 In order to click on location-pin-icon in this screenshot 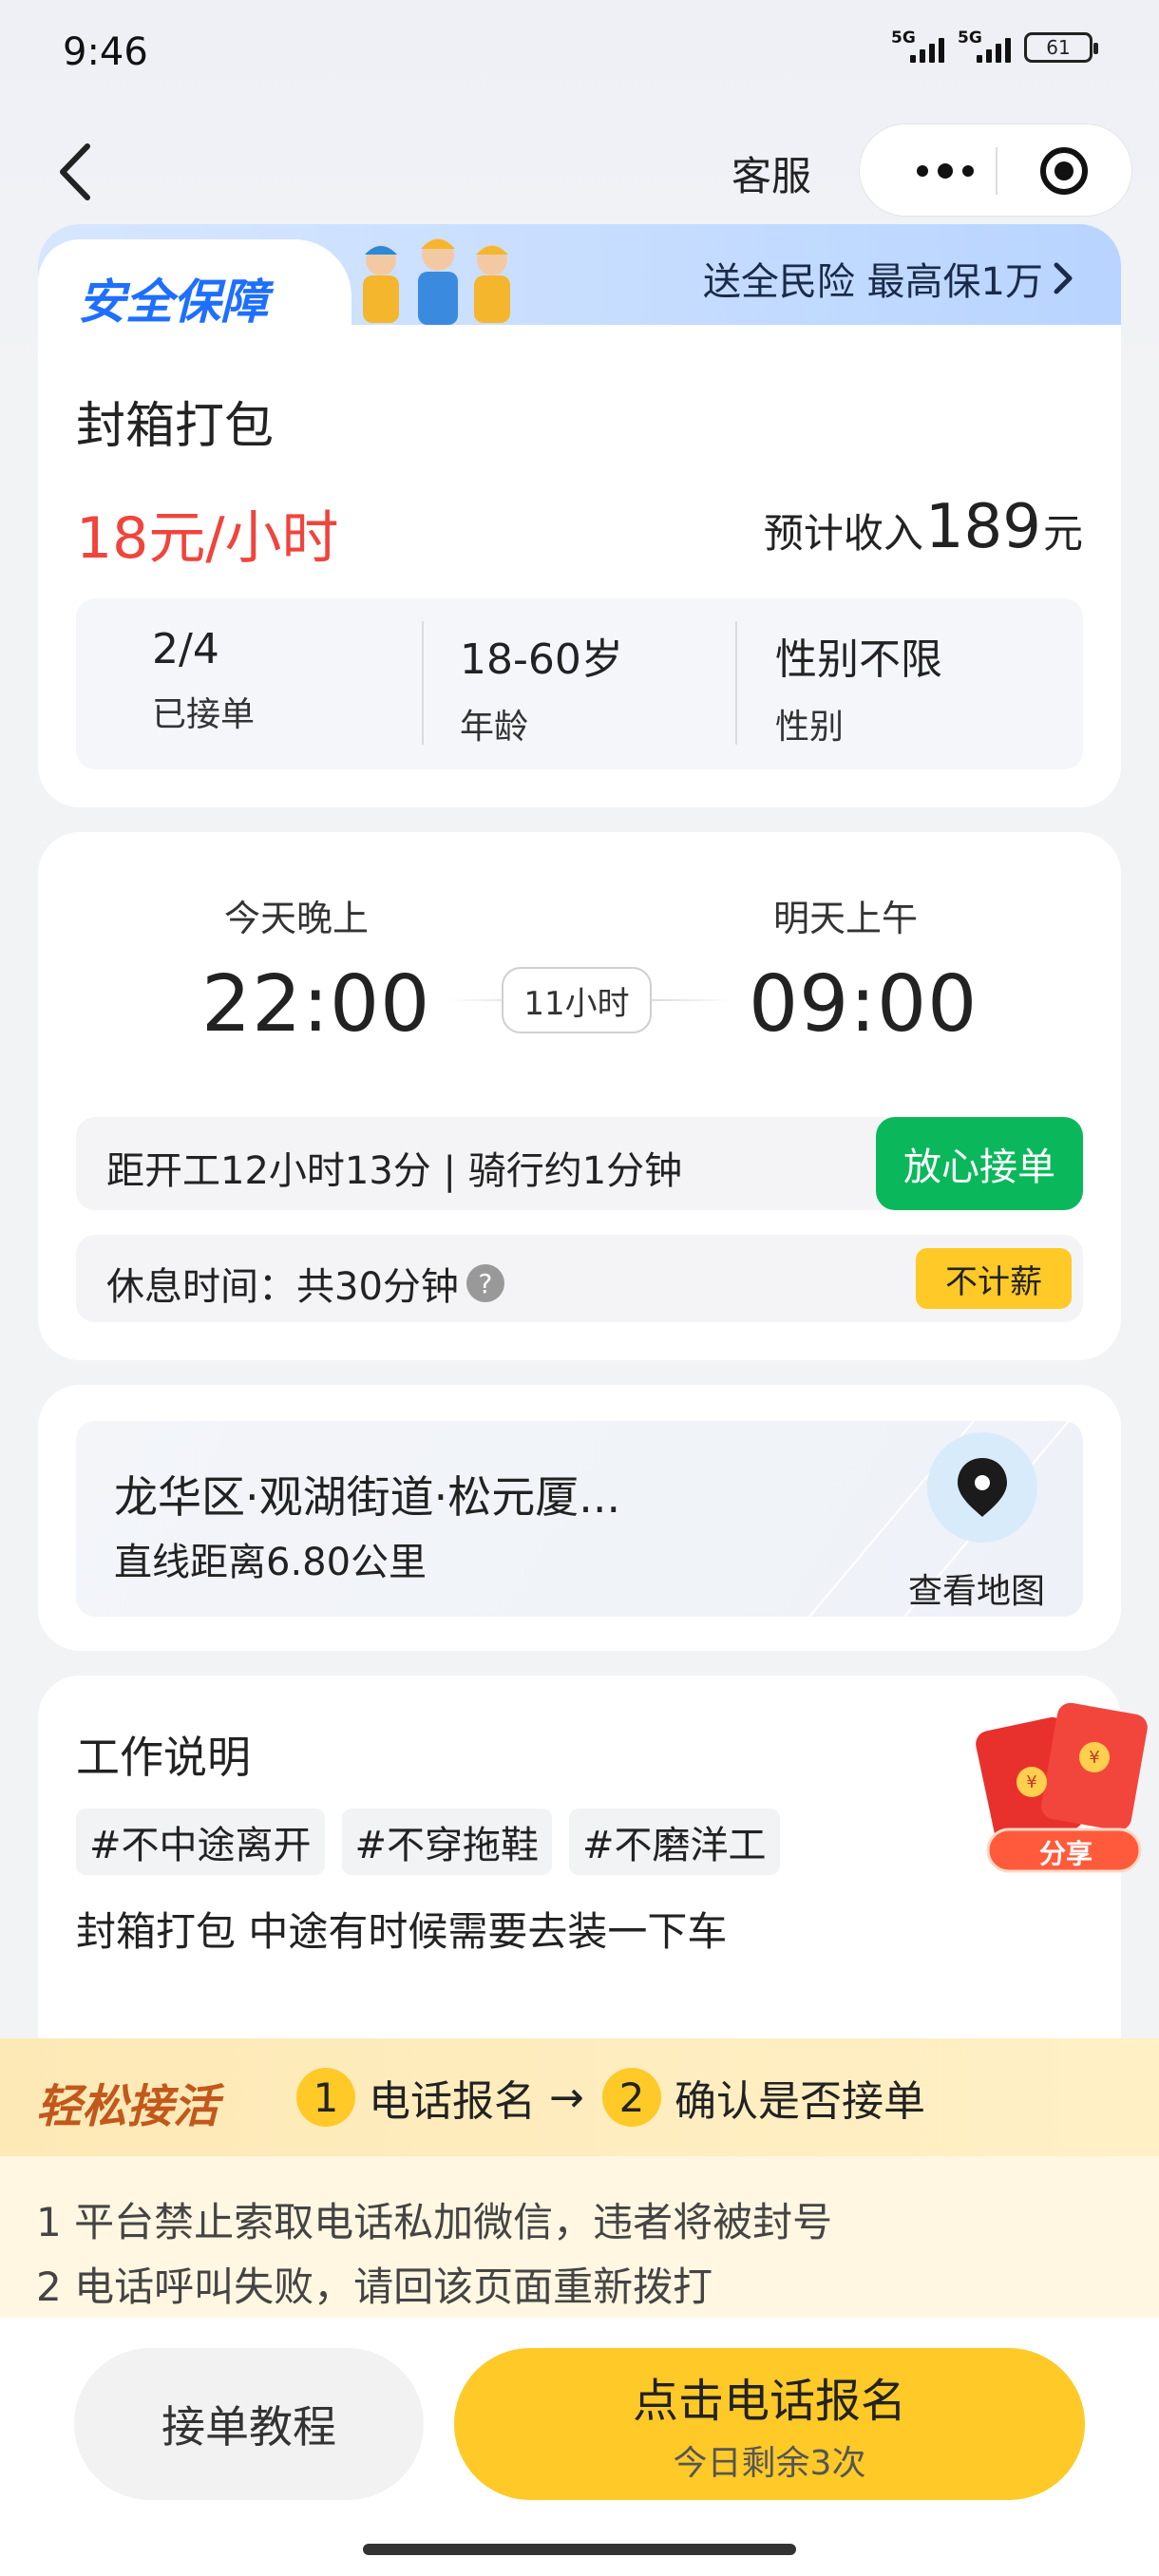, I will do `click(982, 1487)`.